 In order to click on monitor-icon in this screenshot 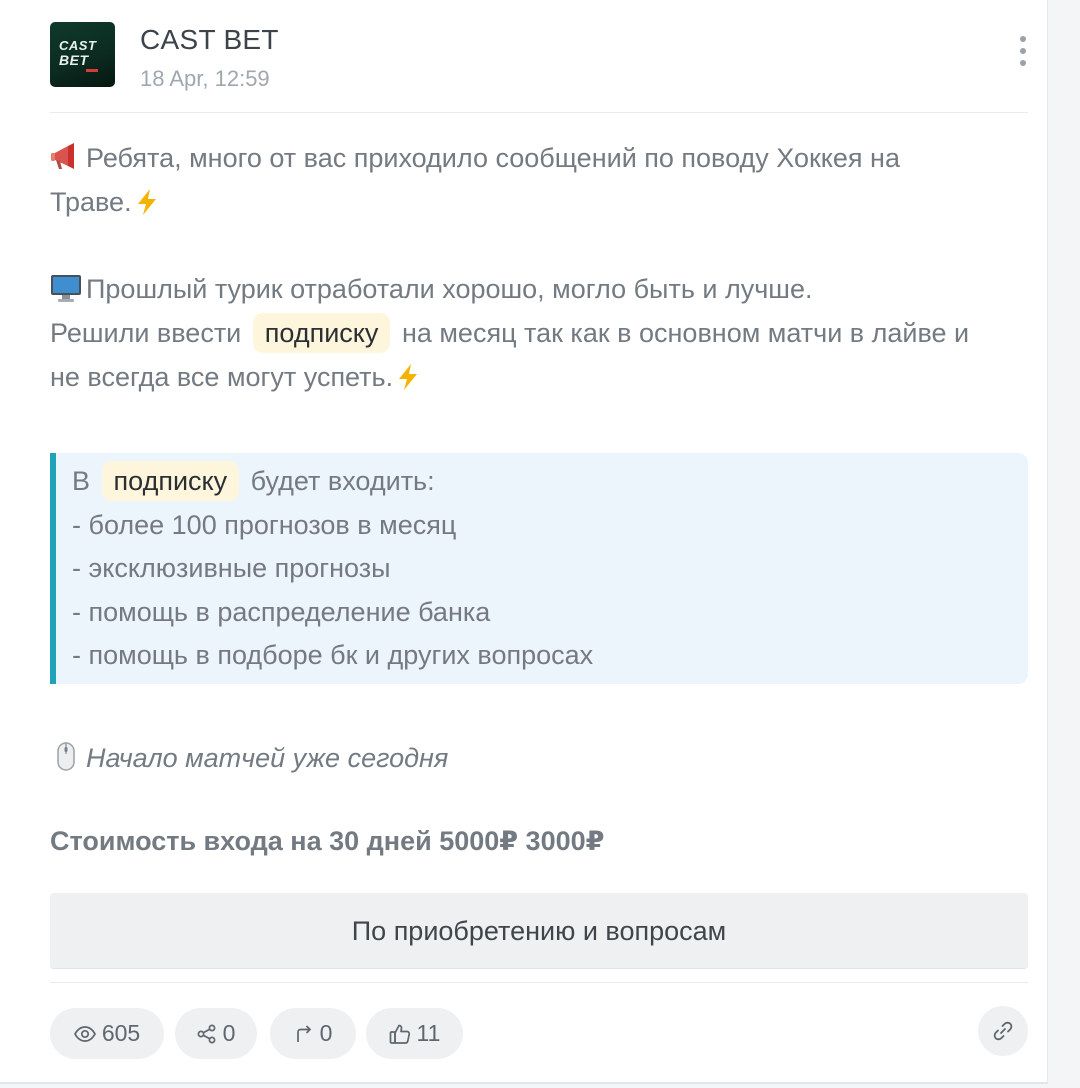, I will do `click(66, 288)`.